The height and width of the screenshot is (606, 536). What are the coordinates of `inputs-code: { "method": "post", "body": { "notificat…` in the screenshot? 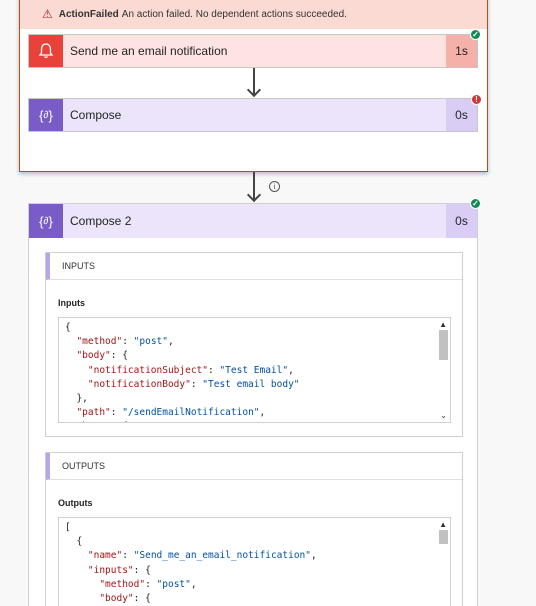 It's located at (254, 370).